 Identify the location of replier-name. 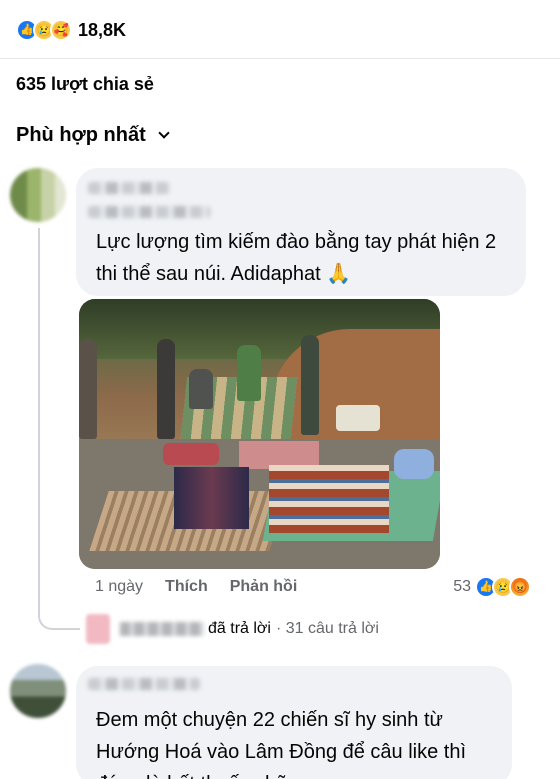
(162, 629).